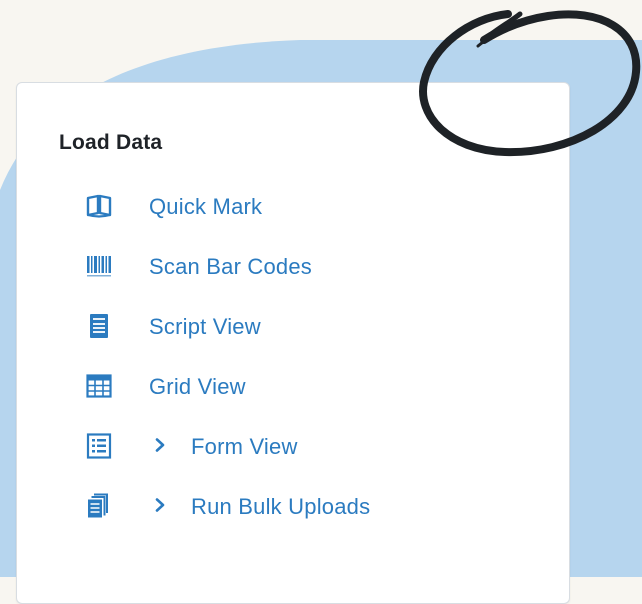  I want to click on book-open-icon, so click(99, 206).